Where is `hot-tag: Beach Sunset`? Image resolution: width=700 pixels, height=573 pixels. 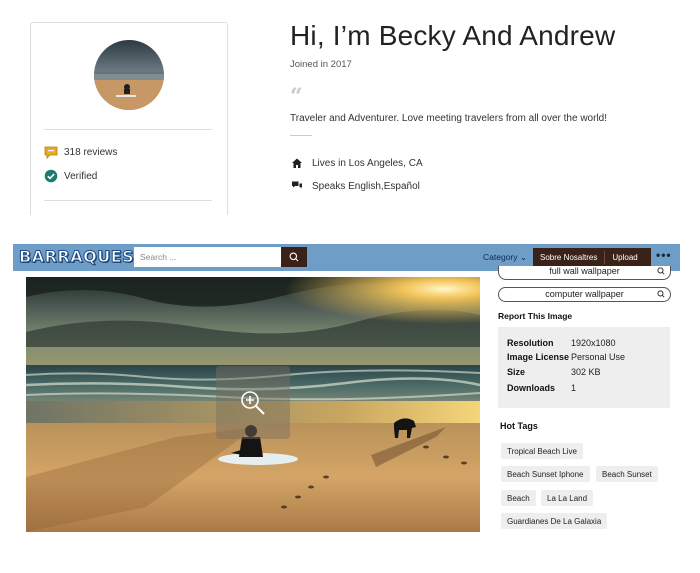 hot-tag: Beach Sunset is located at coordinates (627, 474).